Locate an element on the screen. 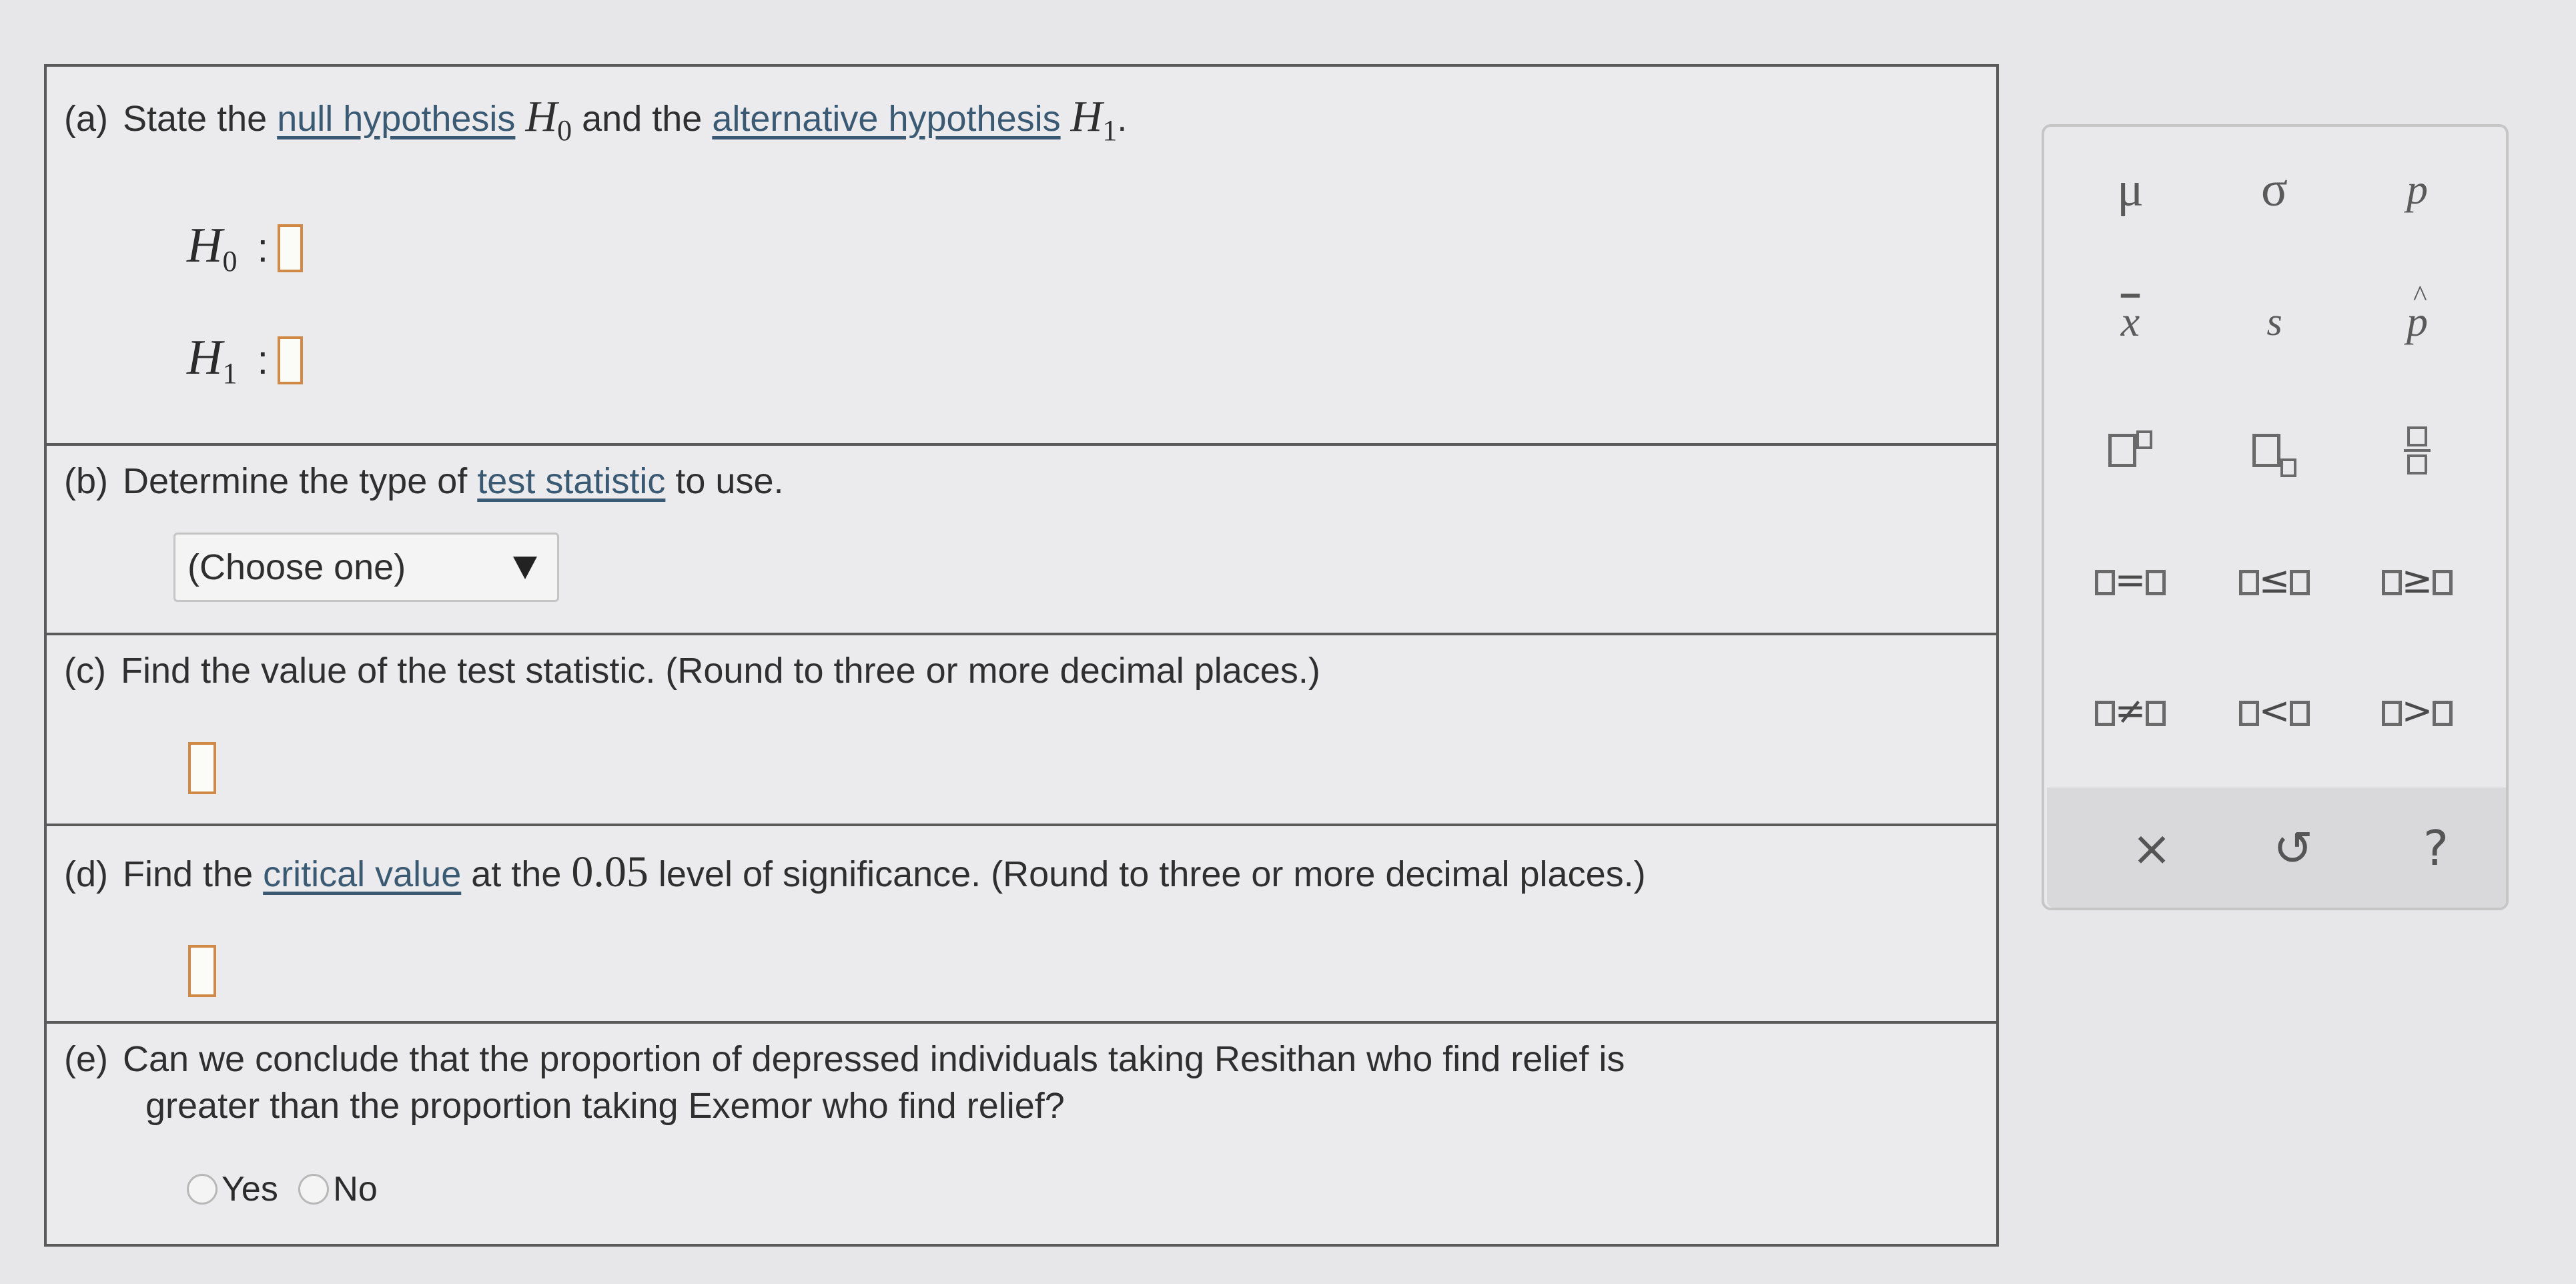 The image size is (2576, 1284). fraction-icon is located at coordinates (2417, 450).